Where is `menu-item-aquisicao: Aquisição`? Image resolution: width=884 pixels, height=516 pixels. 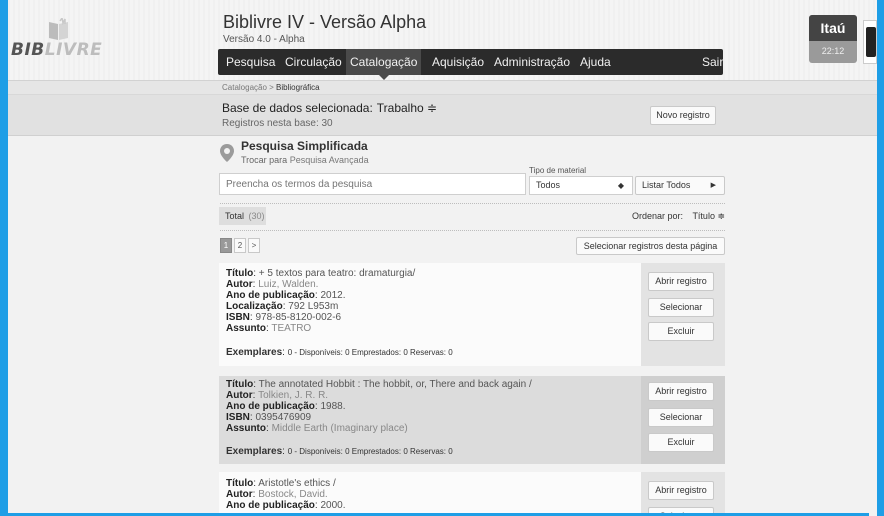
menu-item-aquisicao: Aquisição is located at coordinates (458, 62).